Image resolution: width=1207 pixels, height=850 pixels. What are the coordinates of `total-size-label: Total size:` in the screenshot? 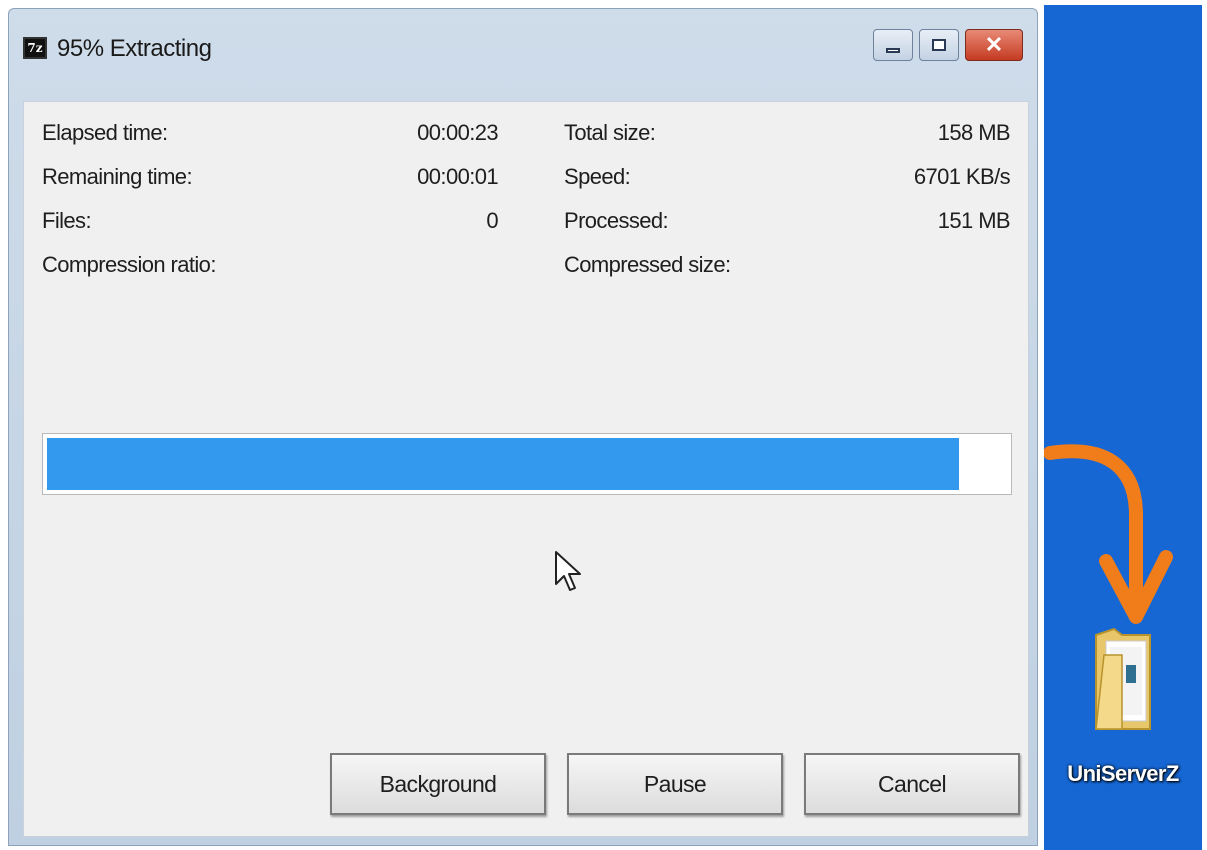 It's located at (610, 132).